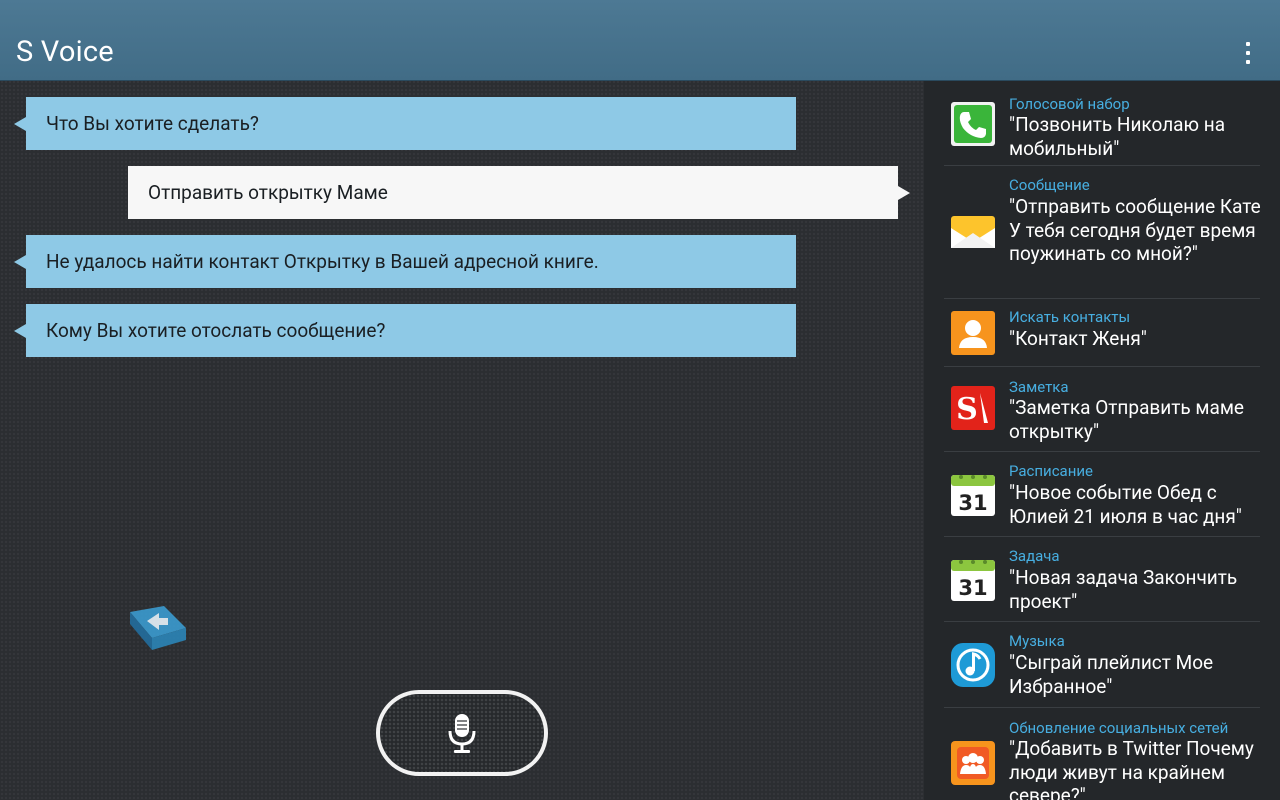 The width and height of the screenshot is (1280, 800). I want to click on phone-icon, so click(973, 124).